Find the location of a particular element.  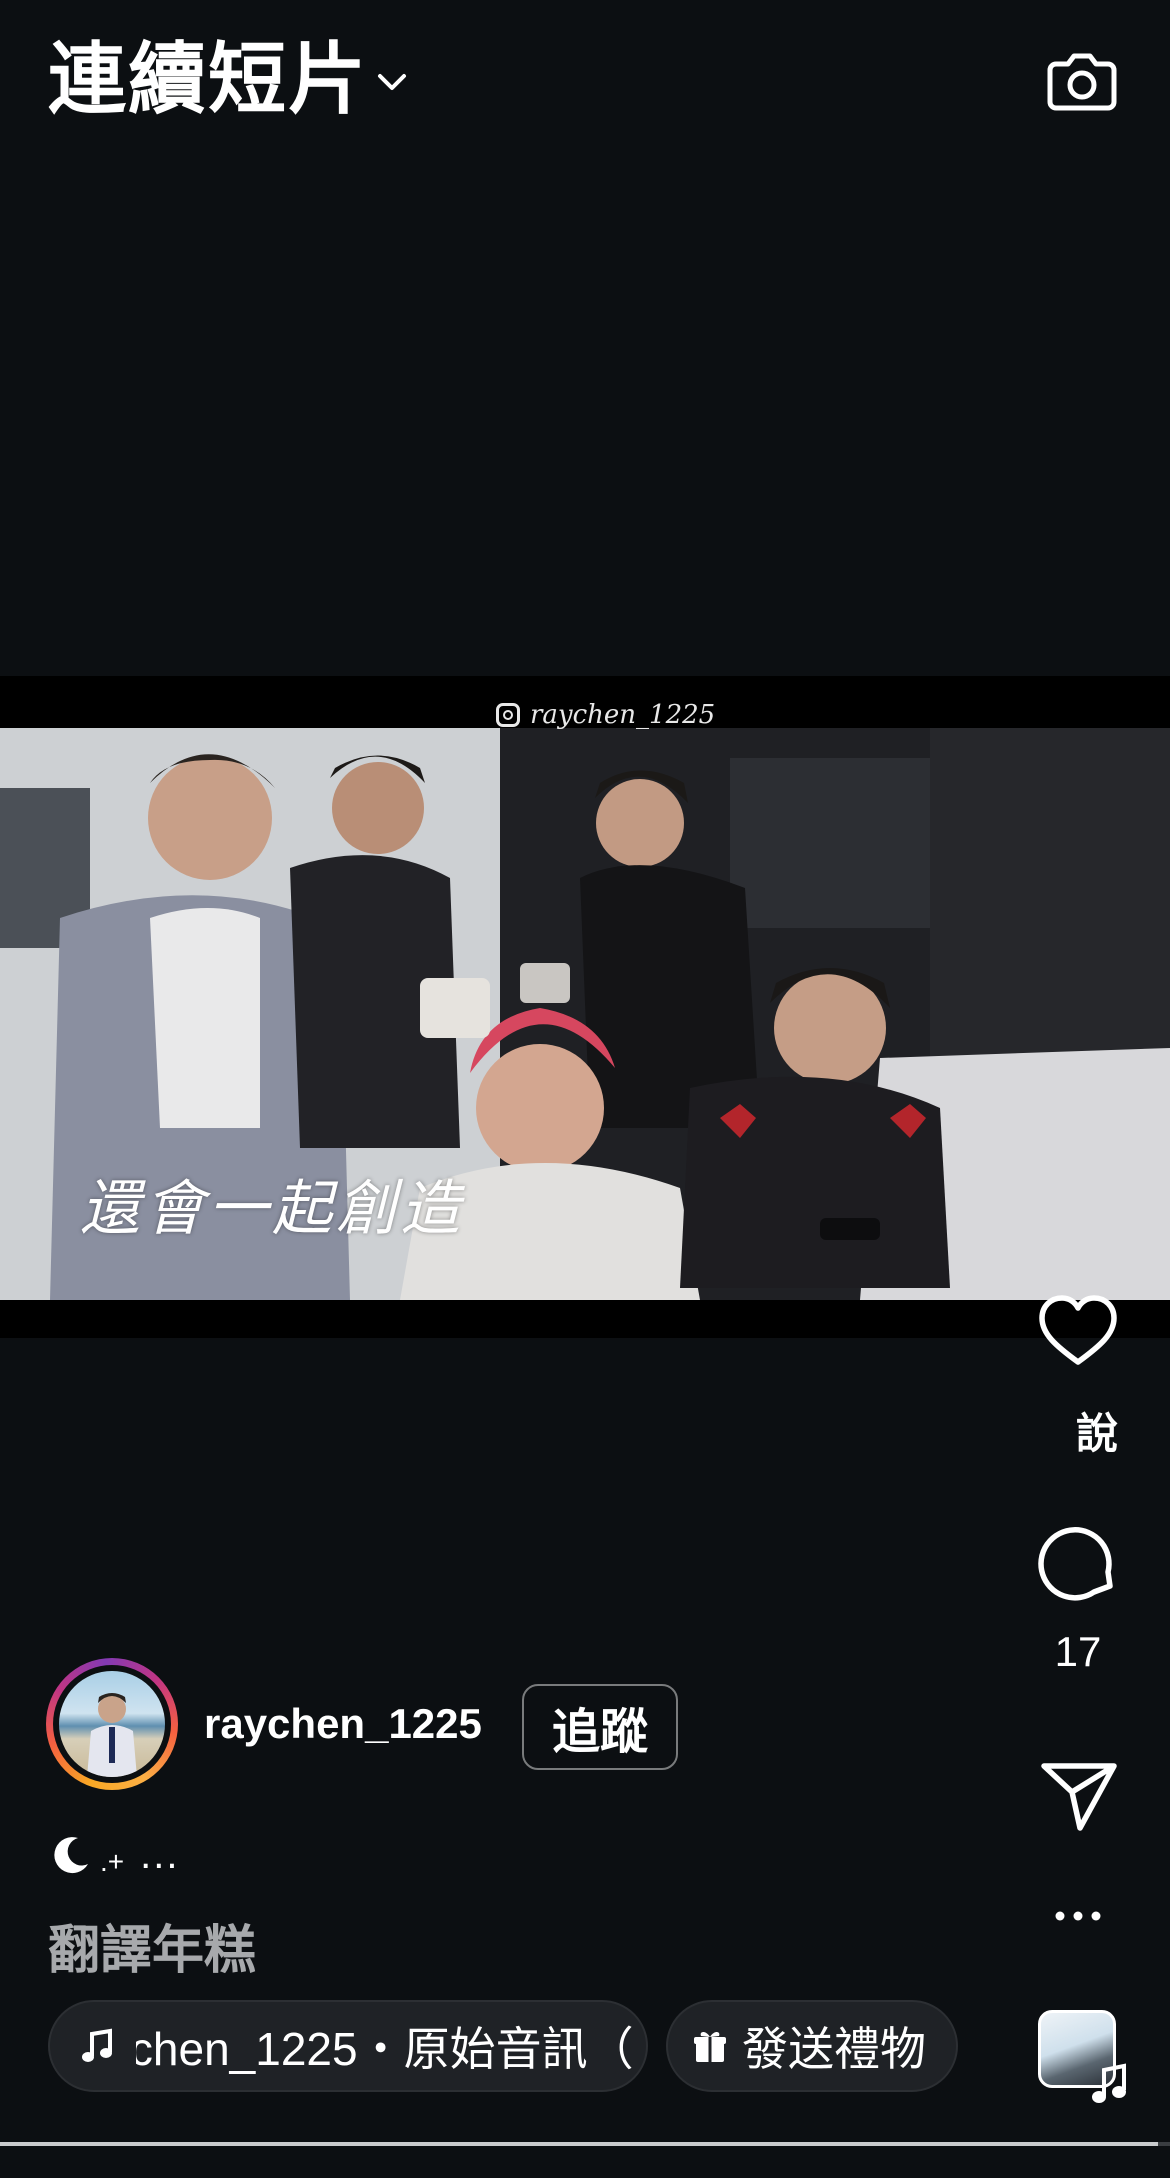

audio-pill: raychen_1225・原始音訊（可 is located at coordinates (348, 2046).